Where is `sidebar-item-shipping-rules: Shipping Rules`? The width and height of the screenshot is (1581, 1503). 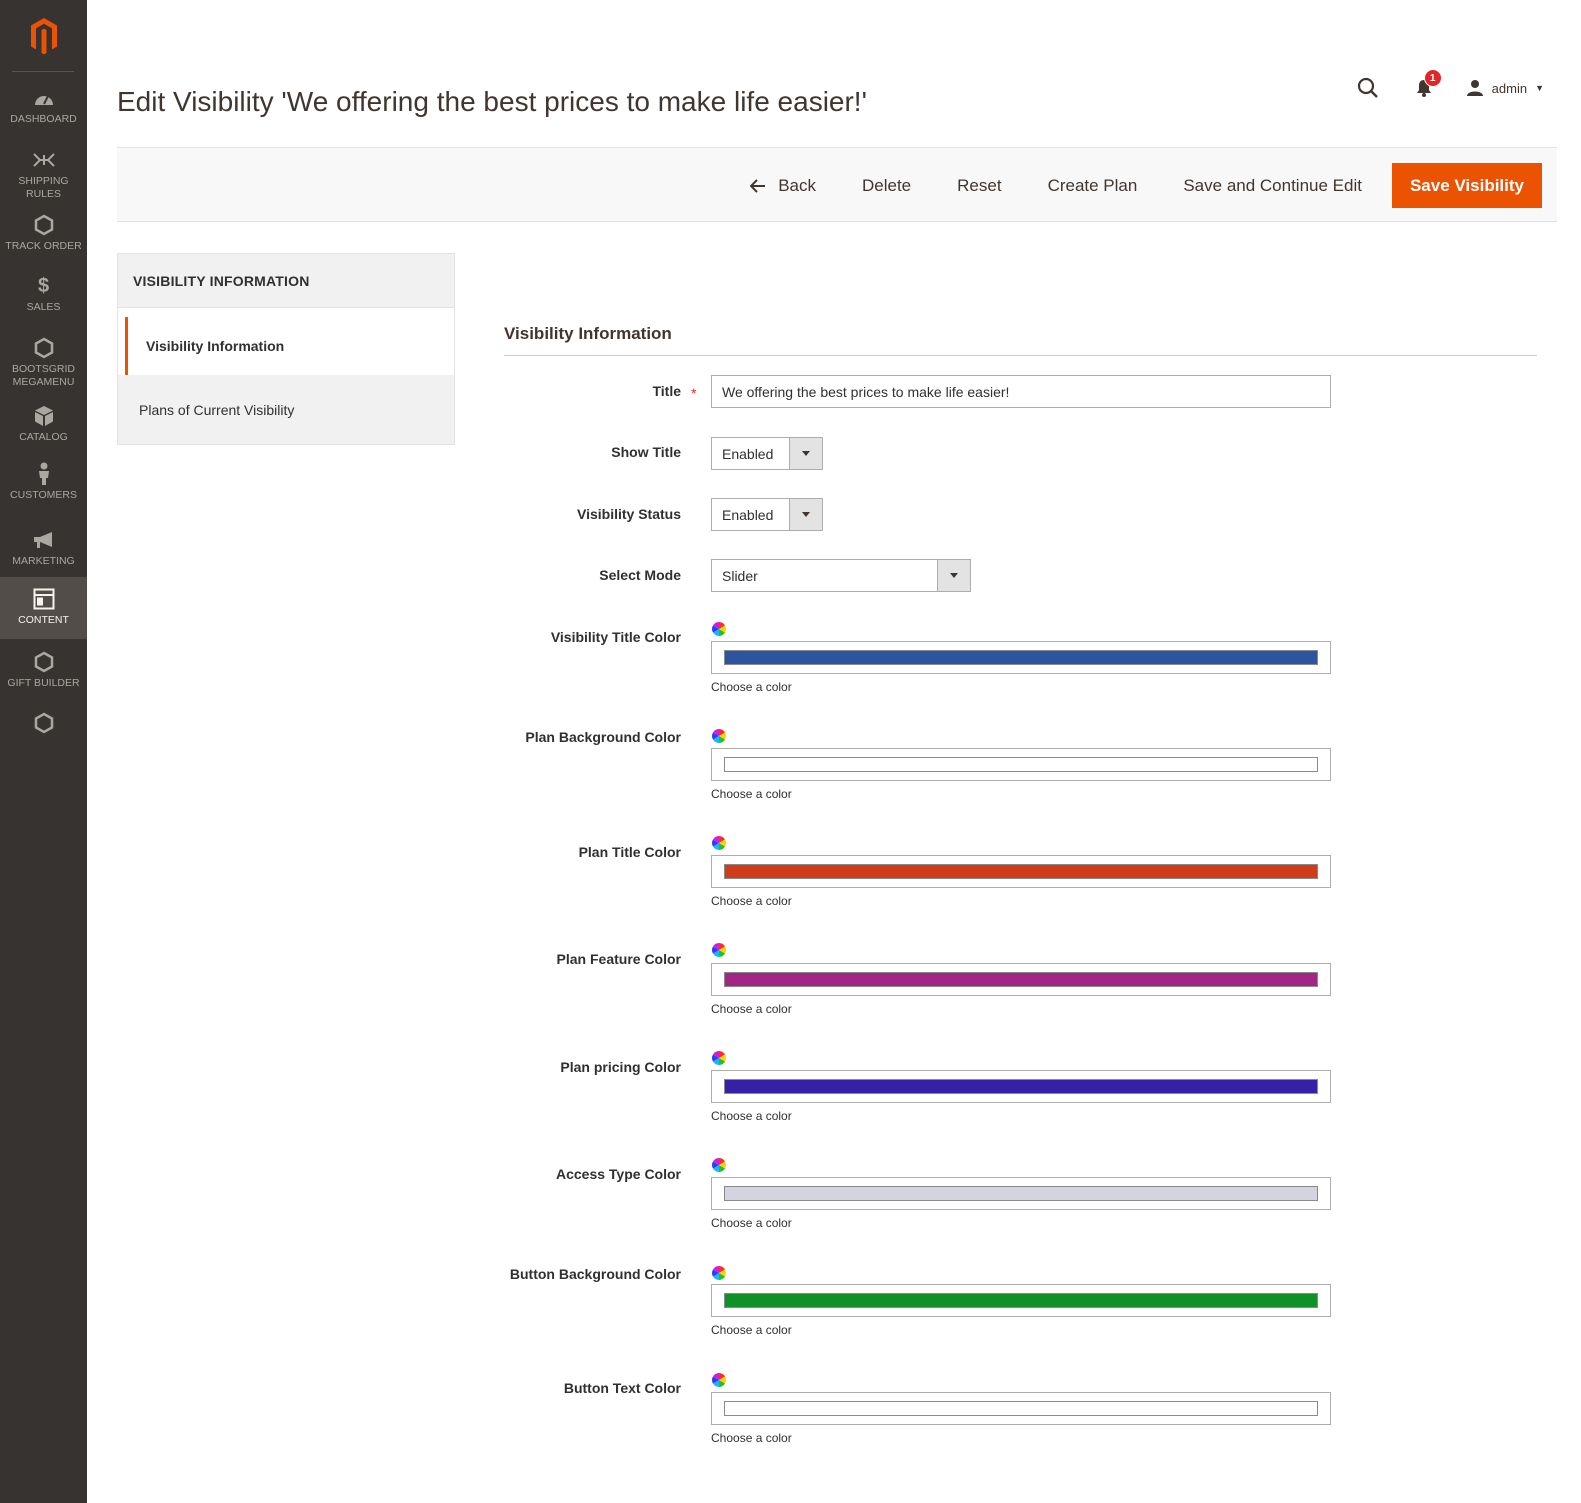 sidebar-item-shipping-rules: Shipping Rules is located at coordinates (43, 175).